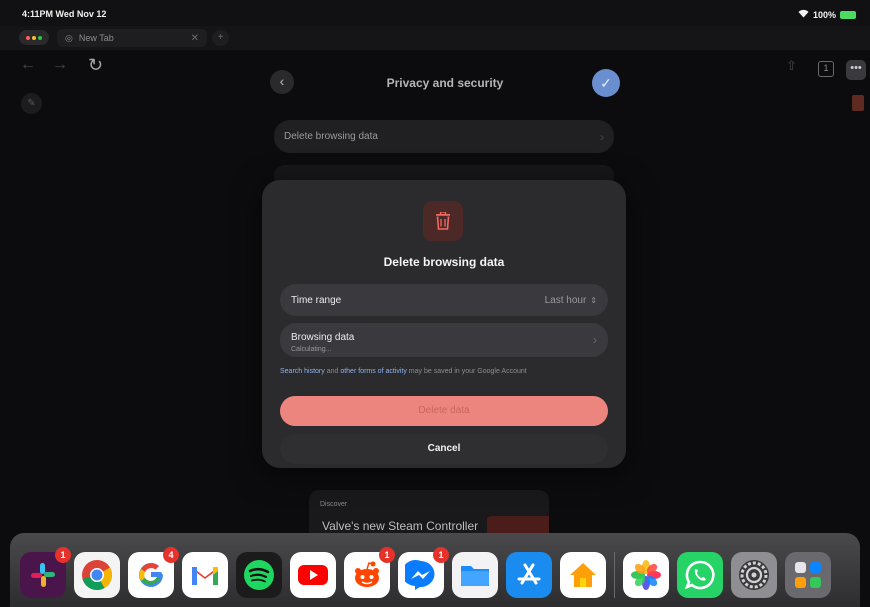 Image resolution: width=870 pixels, height=607 pixels. Describe the element at coordinates (45, 572) in the screenshot. I see `slack-icon: 1` at that location.